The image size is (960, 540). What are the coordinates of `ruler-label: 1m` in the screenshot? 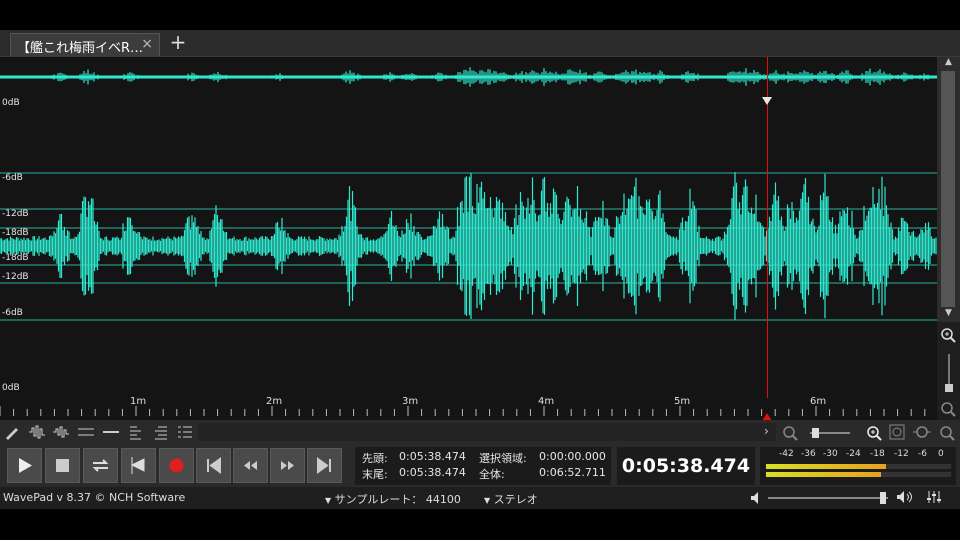 It's located at (138, 401).